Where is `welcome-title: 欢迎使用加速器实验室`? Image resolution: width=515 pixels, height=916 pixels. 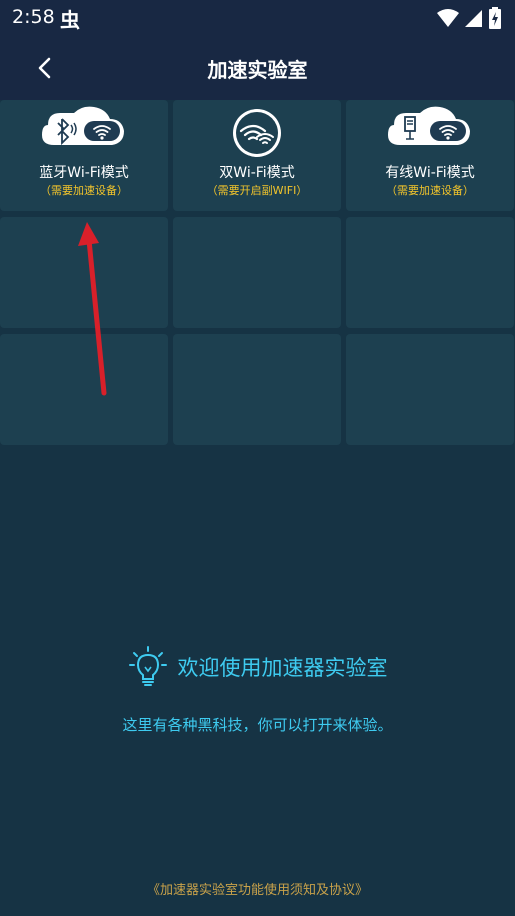
welcome-title: 欢迎使用加速器实验室 is located at coordinates (282, 668).